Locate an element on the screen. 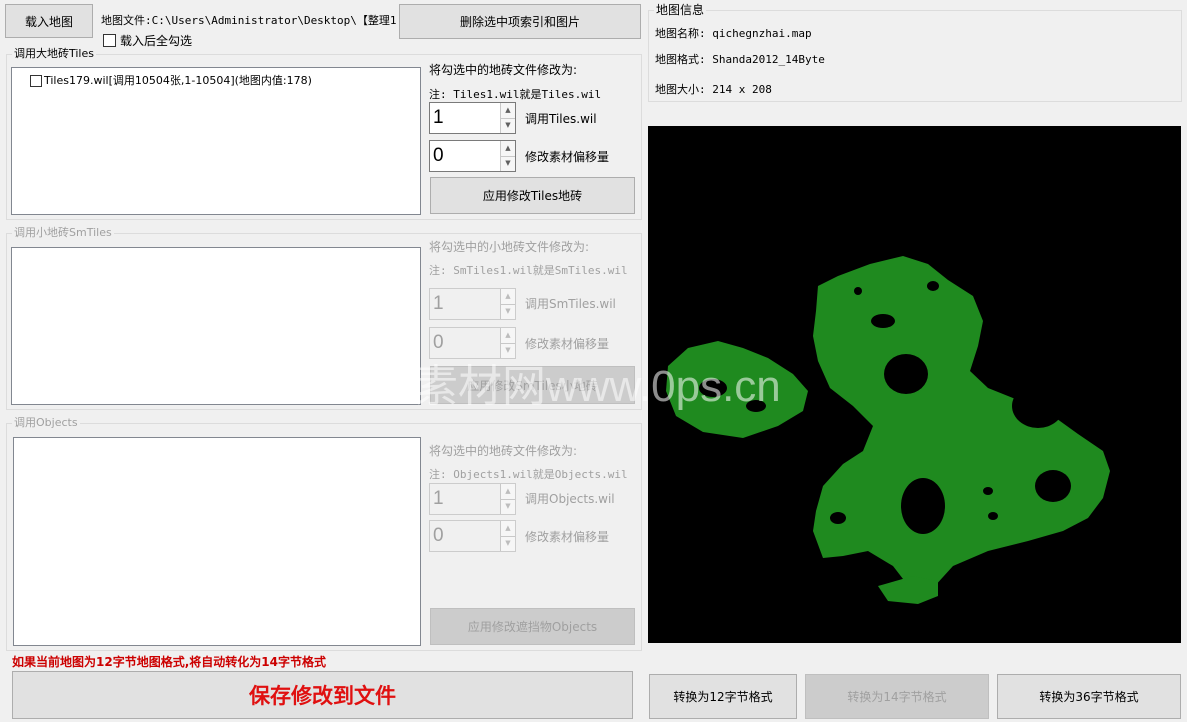 The width and height of the screenshot is (1187, 722). objects-stepper-label: 调用Objects.wil is located at coordinates (570, 499).